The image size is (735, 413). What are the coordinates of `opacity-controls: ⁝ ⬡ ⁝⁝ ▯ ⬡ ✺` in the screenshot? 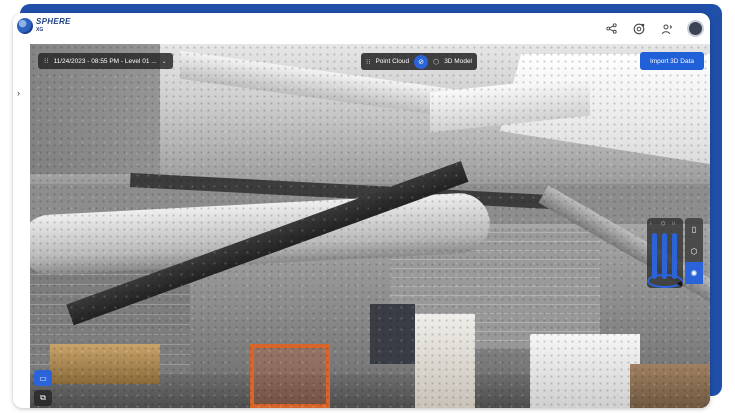 It's located at (677, 268).